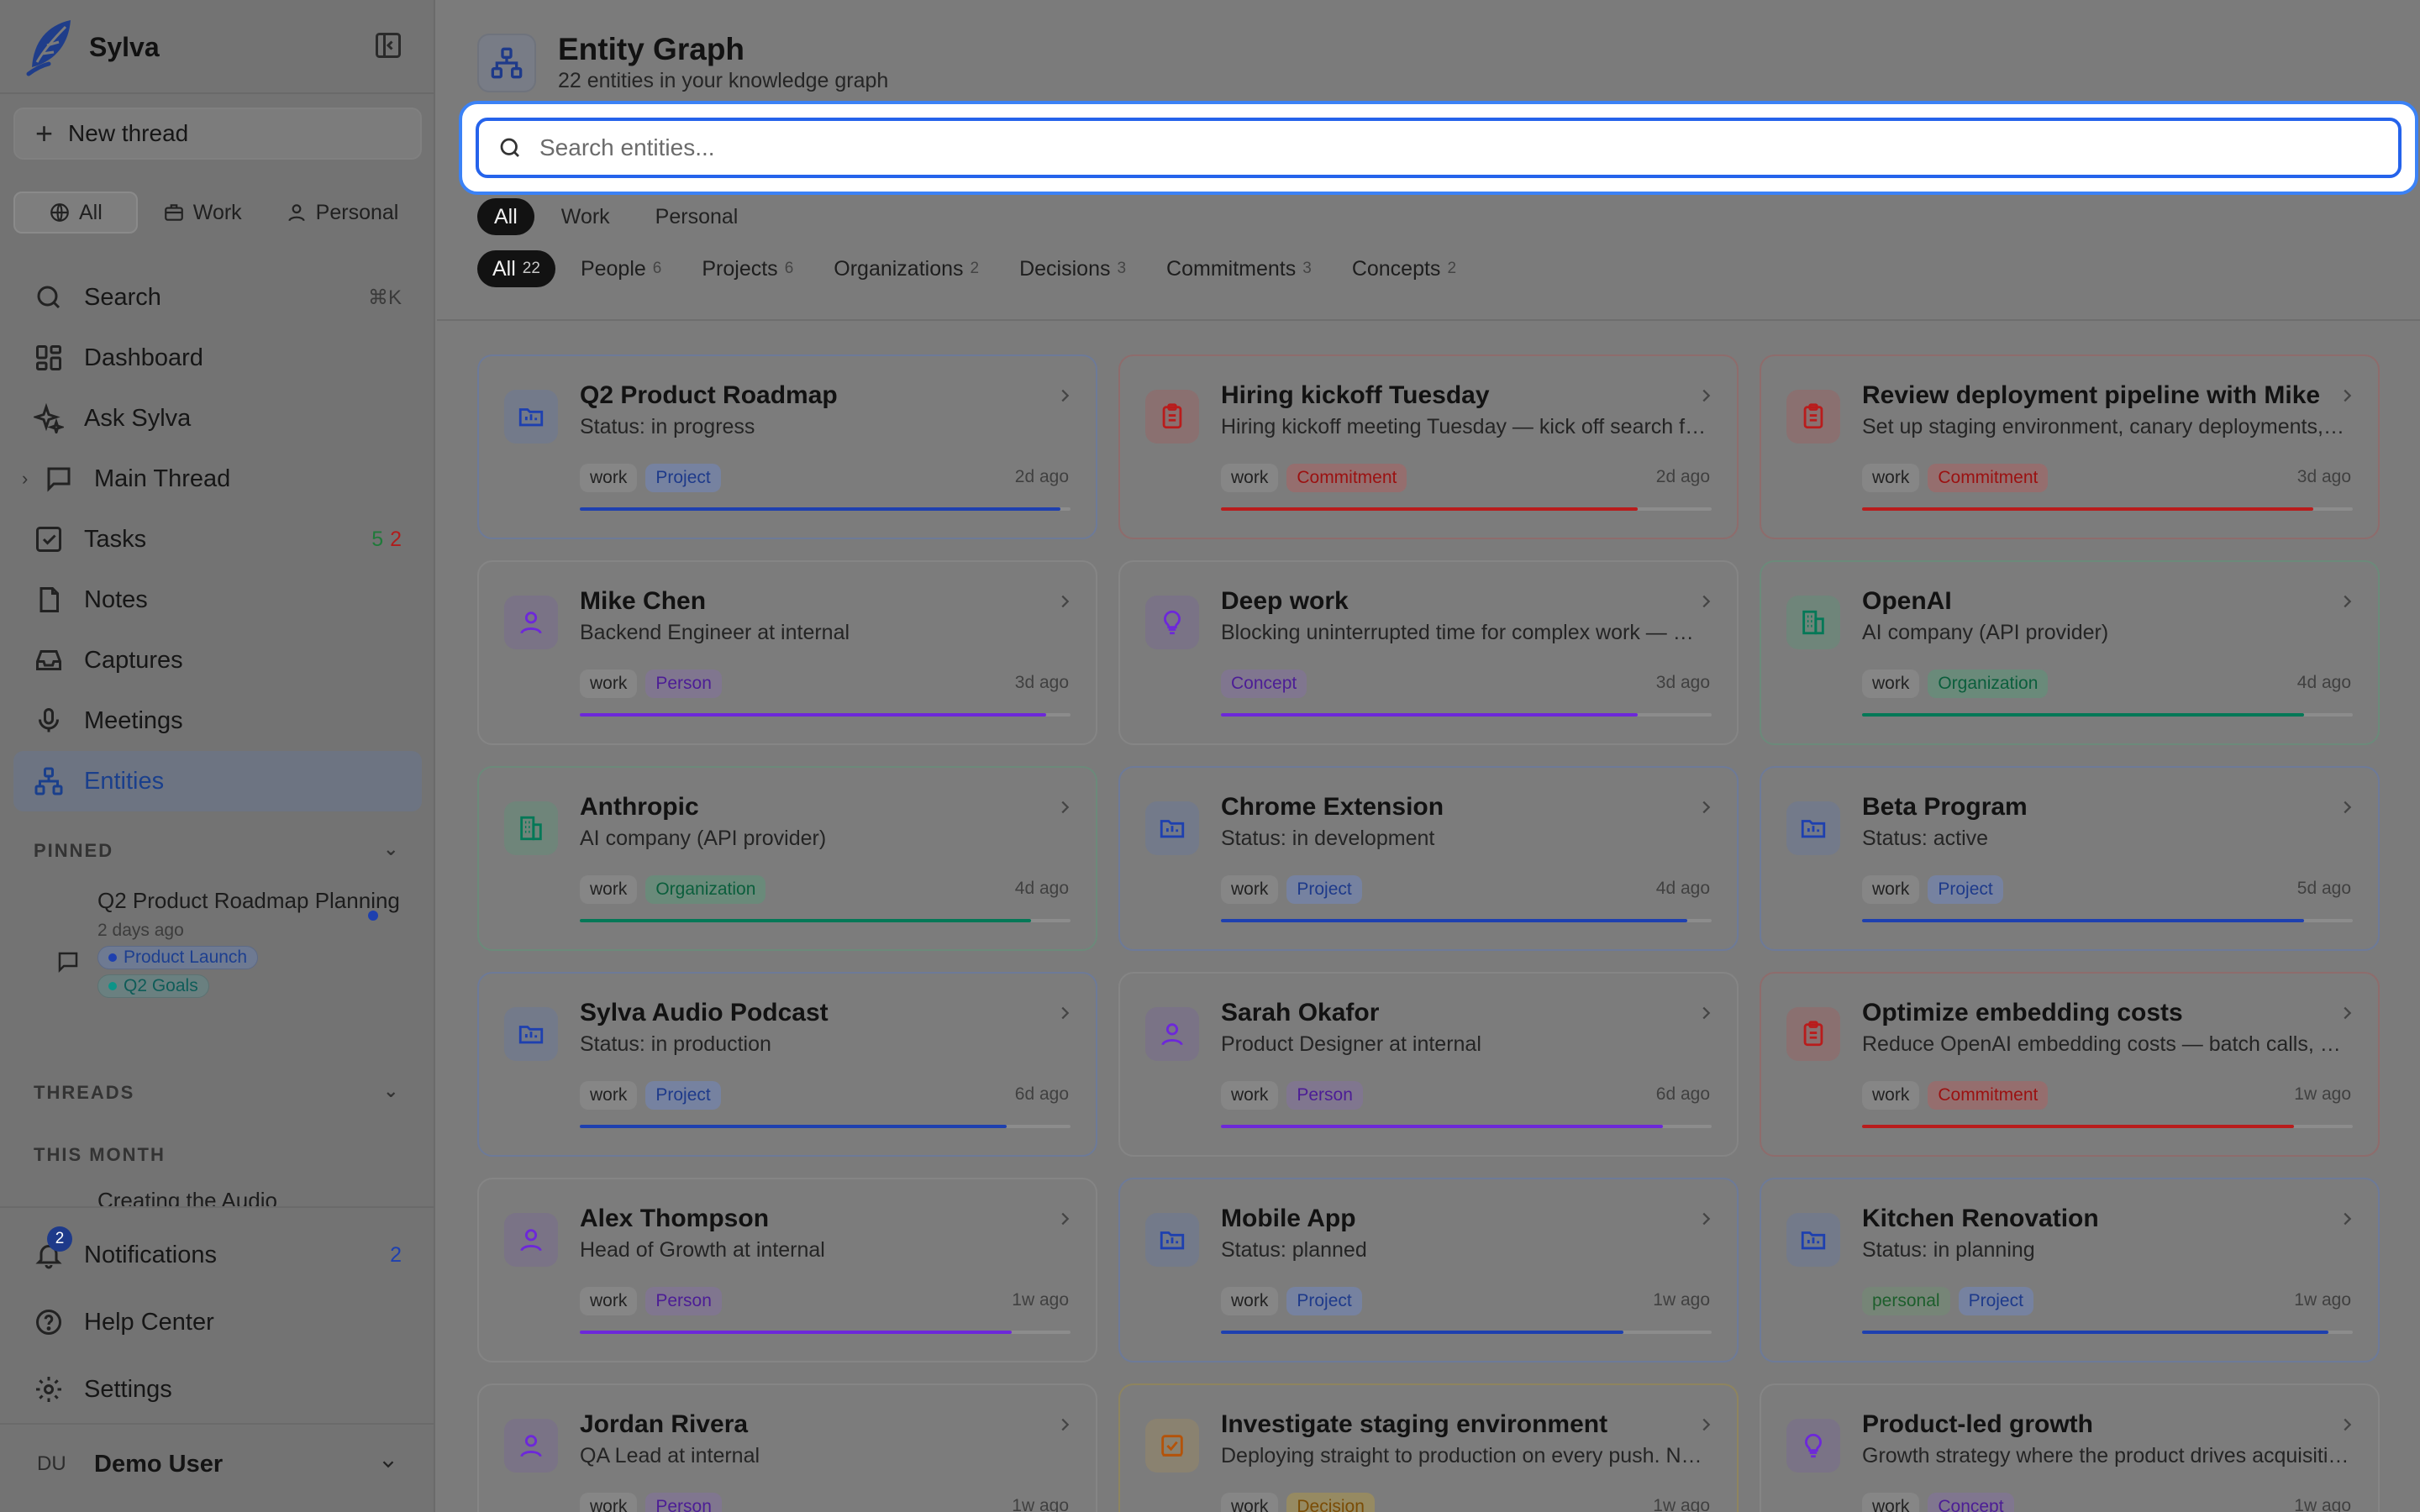 The image size is (2420, 1512). Describe the element at coordinates (1682, 476) in the screenshot. I see `entity-updated-time: 2d ago` at that location.